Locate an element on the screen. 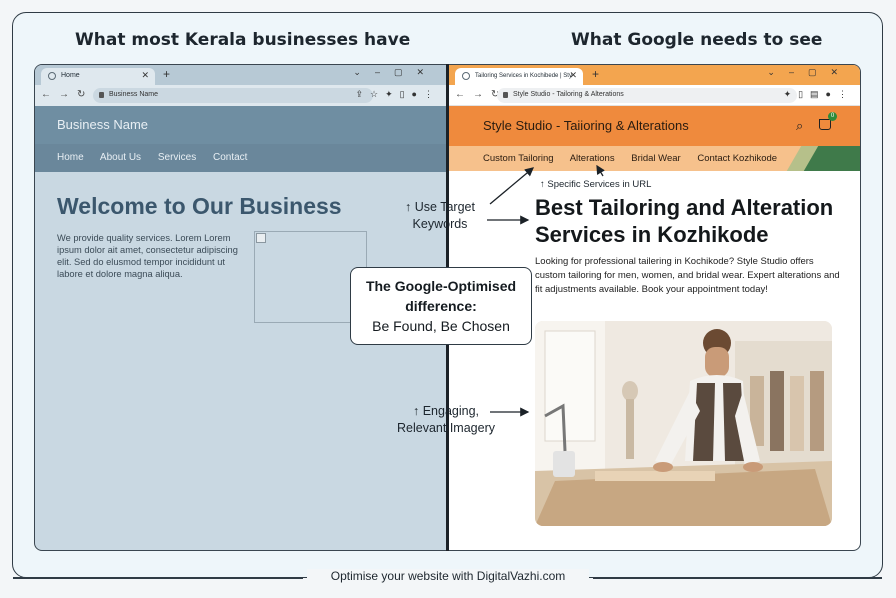  footer-rule-left is located at coordinates (158, 578).